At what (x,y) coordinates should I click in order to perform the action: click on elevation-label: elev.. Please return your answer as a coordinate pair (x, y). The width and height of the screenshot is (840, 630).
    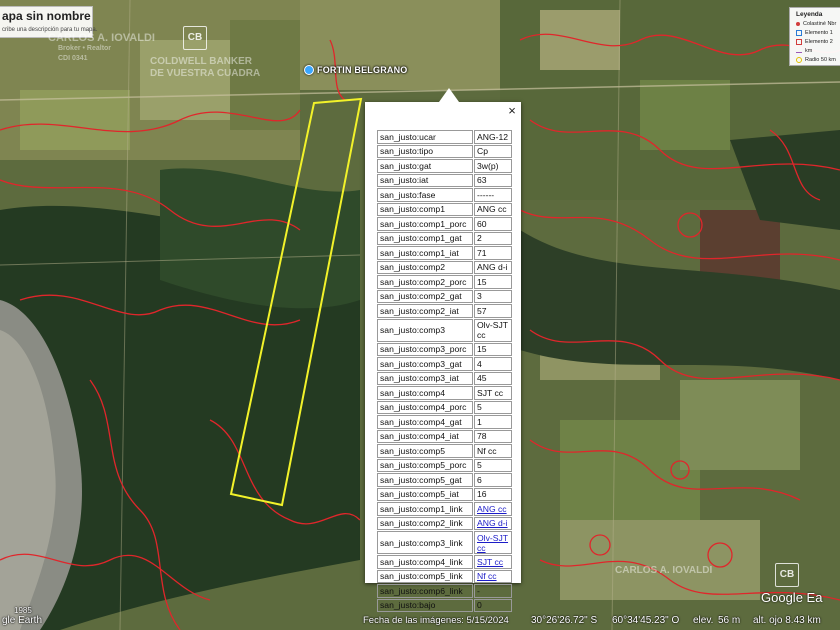
    Looking at the image, I should click on (703, 620).